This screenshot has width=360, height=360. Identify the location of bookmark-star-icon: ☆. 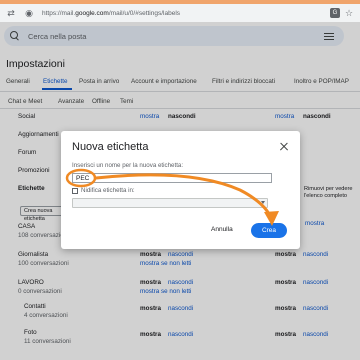
(349, 13).